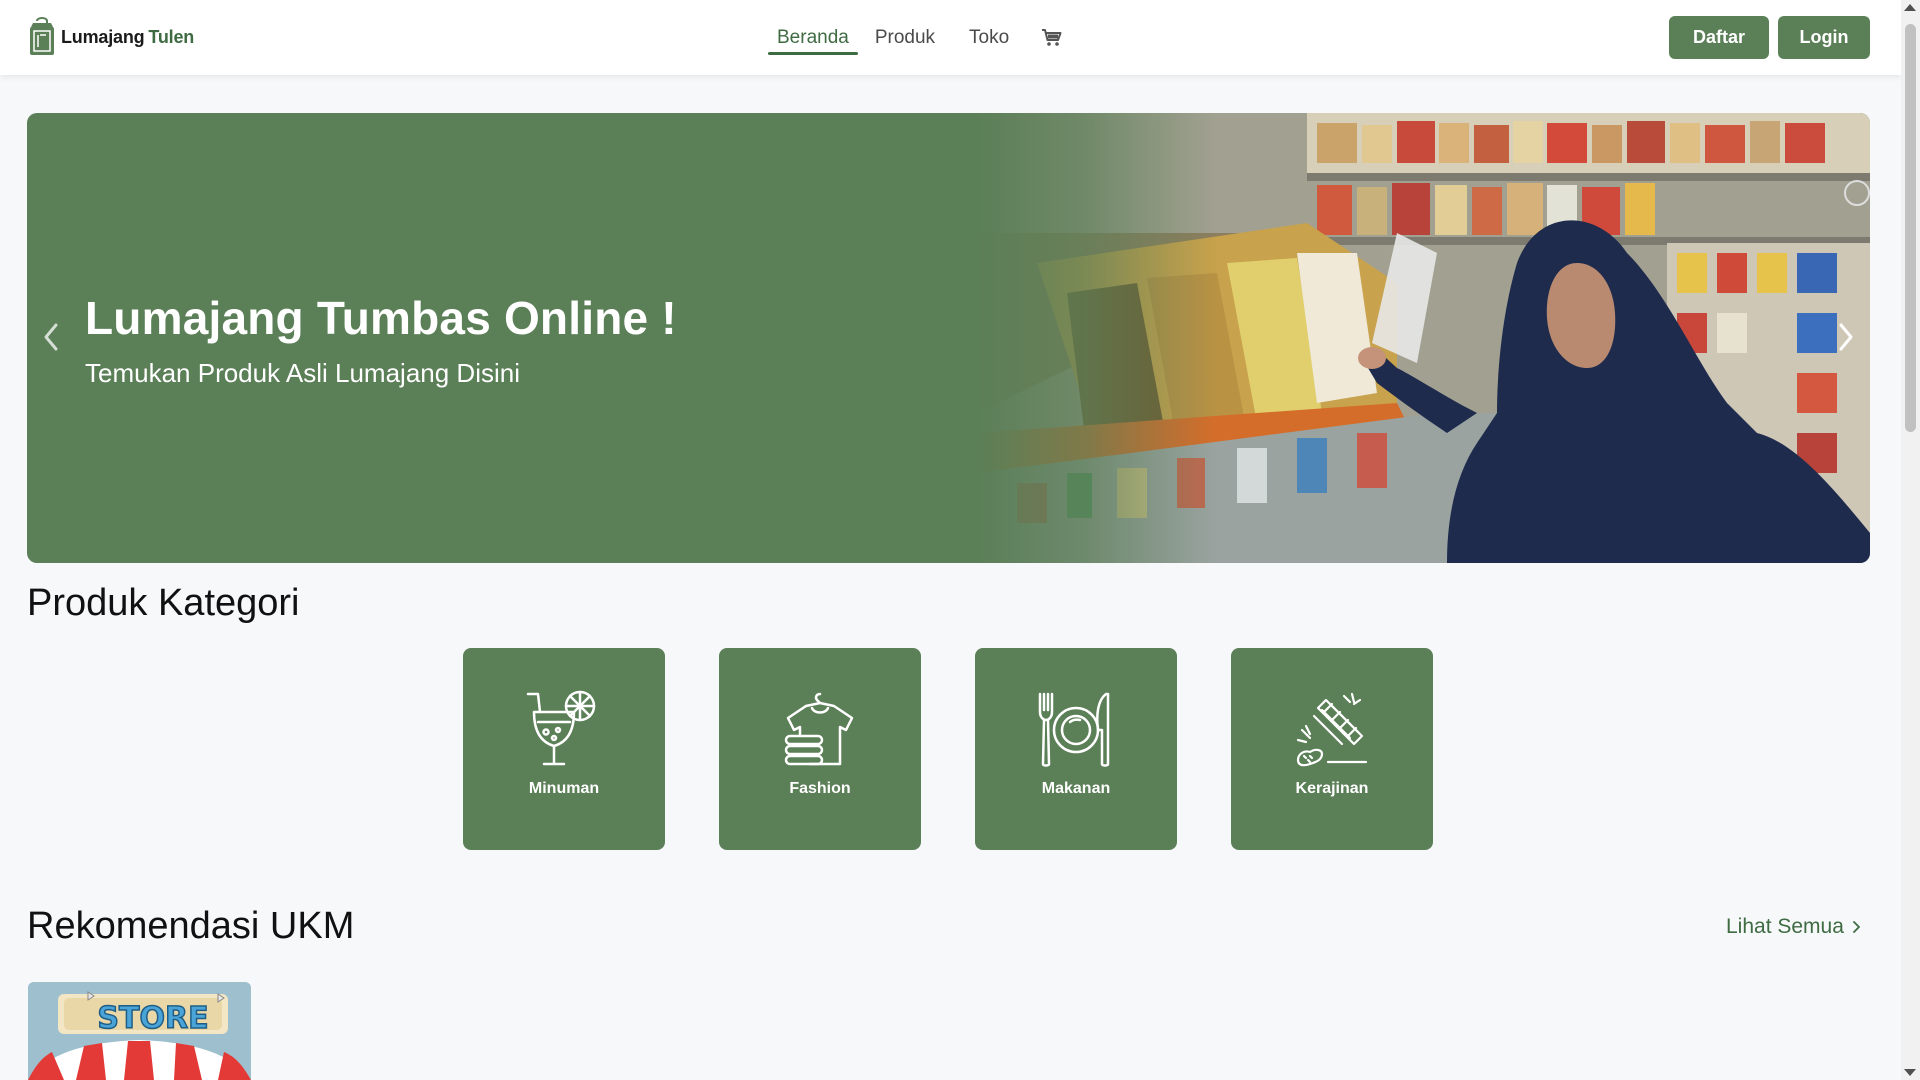  What do you see at coordinates (989, 37) in the screenshot?
I see `nav-link-toko: Toko` at bounding box center [989, 37].